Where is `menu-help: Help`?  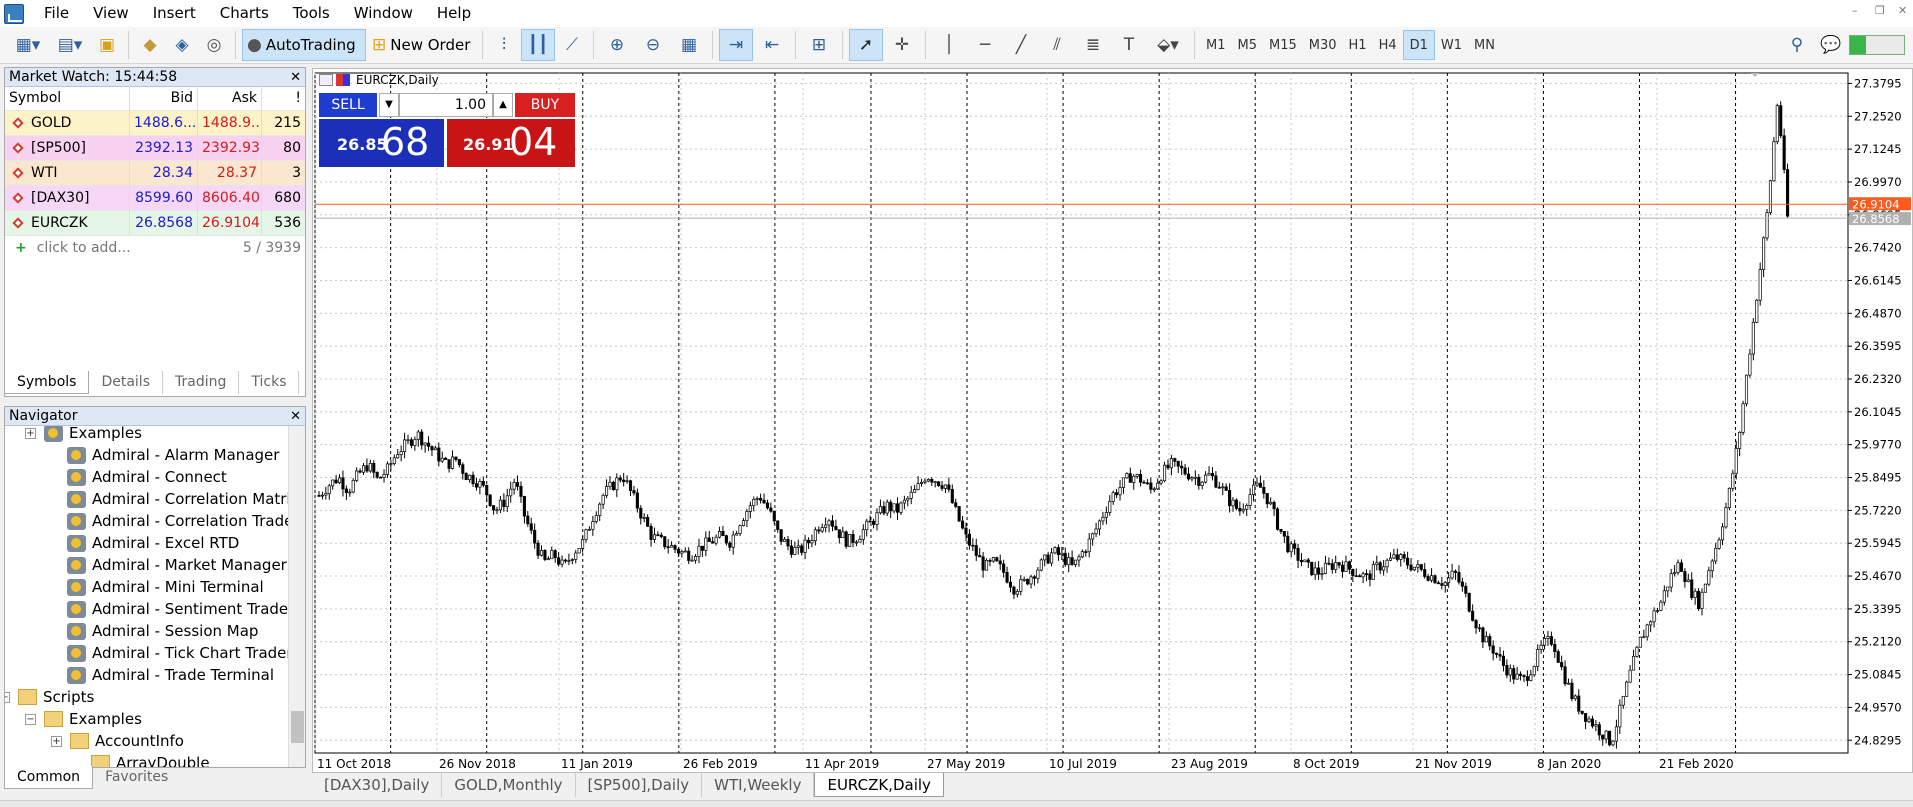 menu-help: Help is located at coordinates (454, 13).